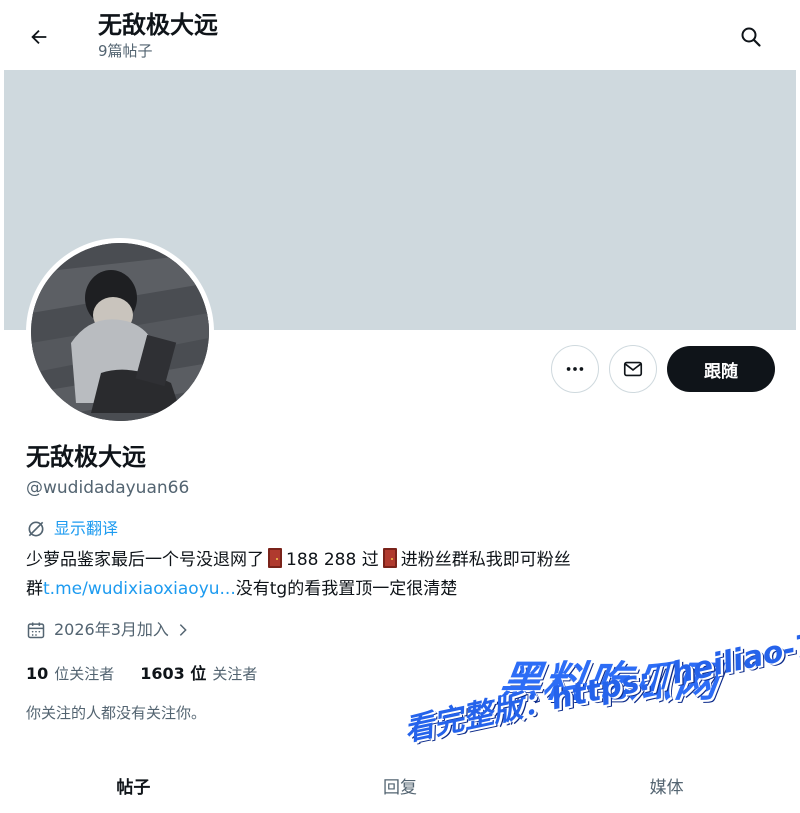  I want to click on arrow-left-icon, so click(39, 37).